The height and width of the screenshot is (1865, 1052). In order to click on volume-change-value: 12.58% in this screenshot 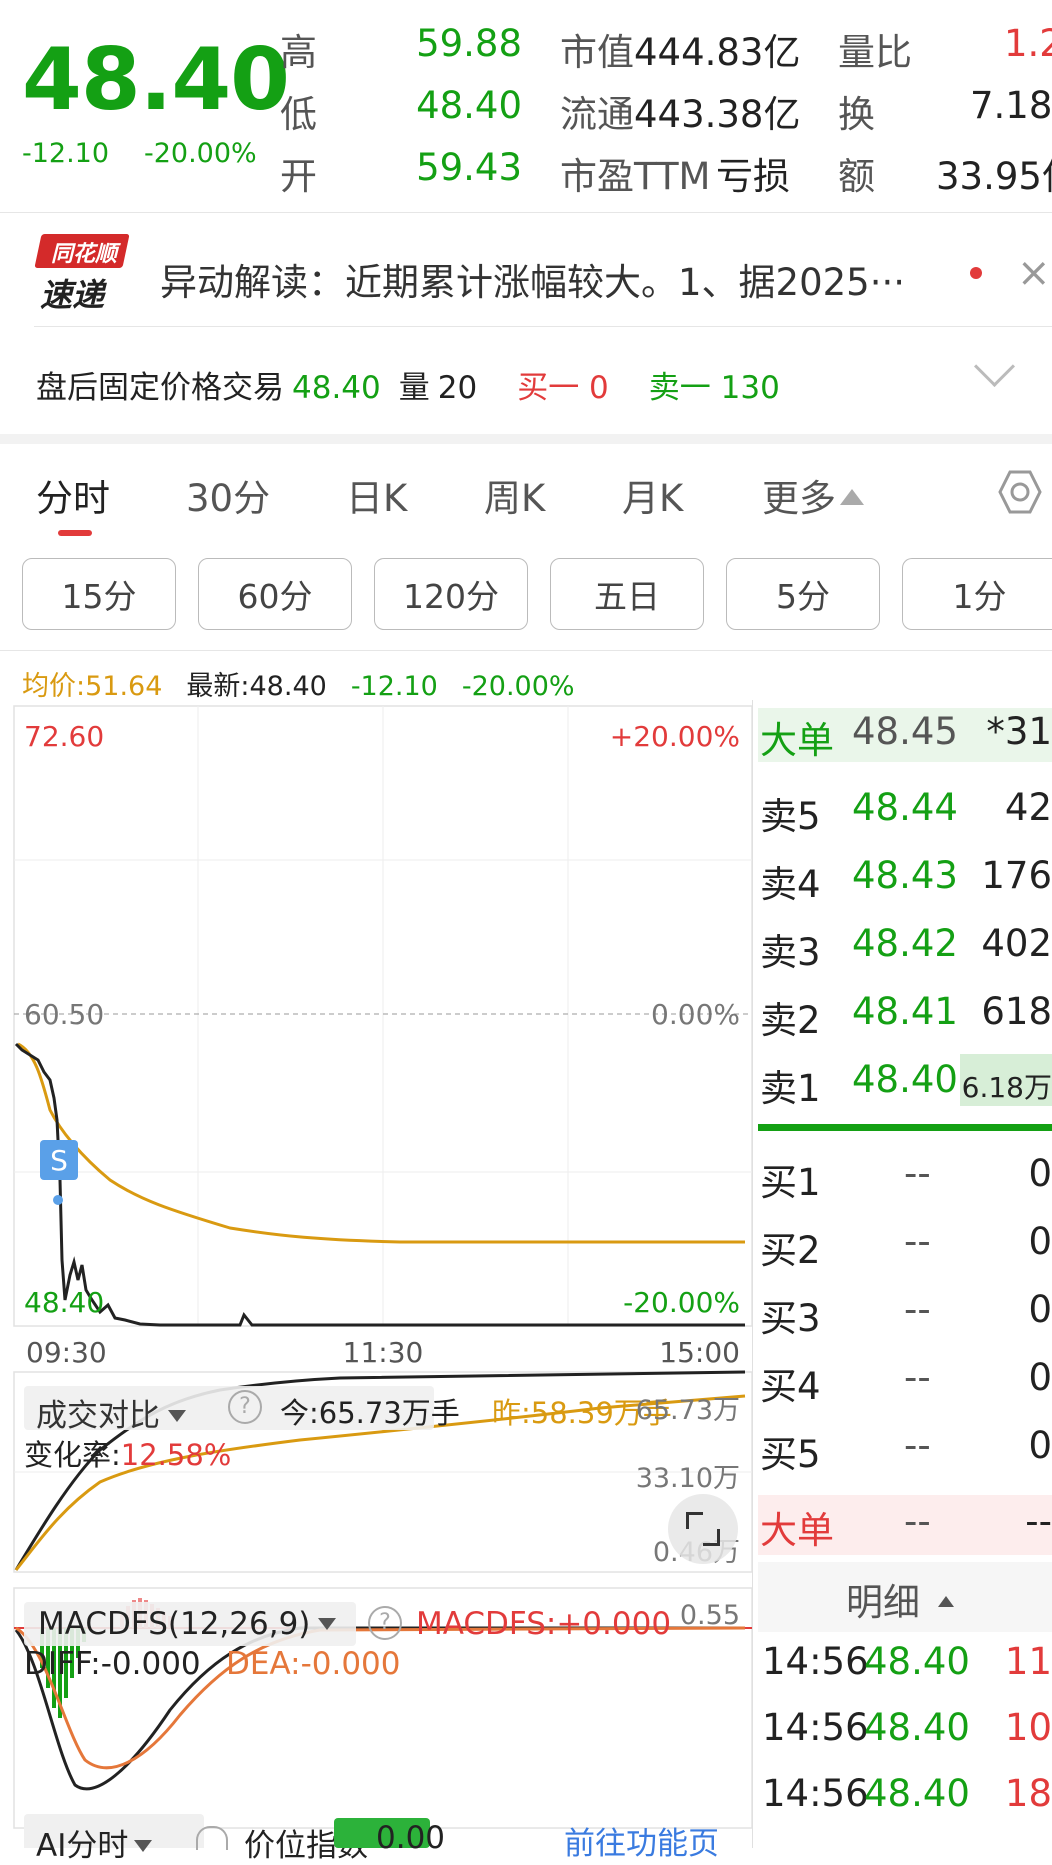, I will do `click(176, 1455)`.